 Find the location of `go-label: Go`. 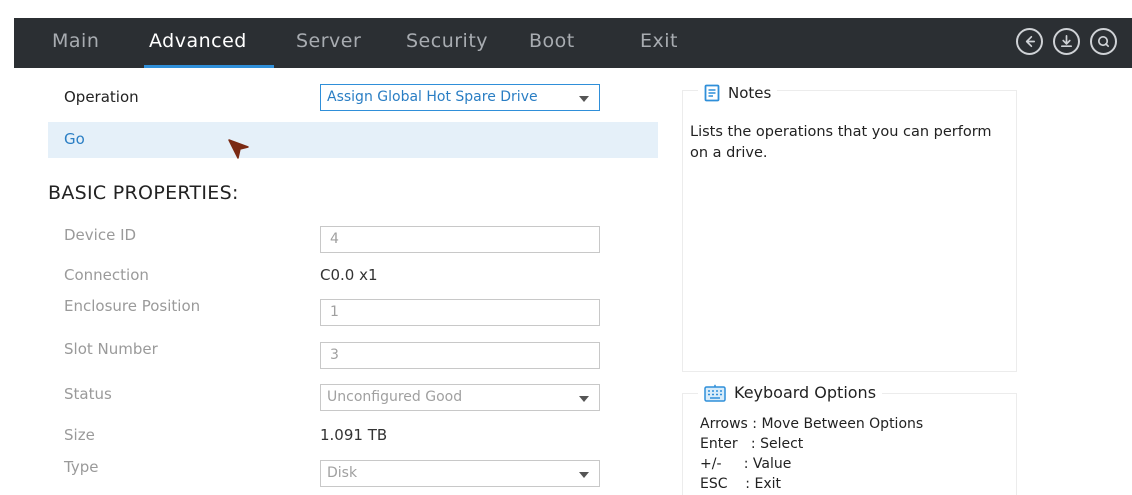

go-label: Go is located at coordinates (74, 139).